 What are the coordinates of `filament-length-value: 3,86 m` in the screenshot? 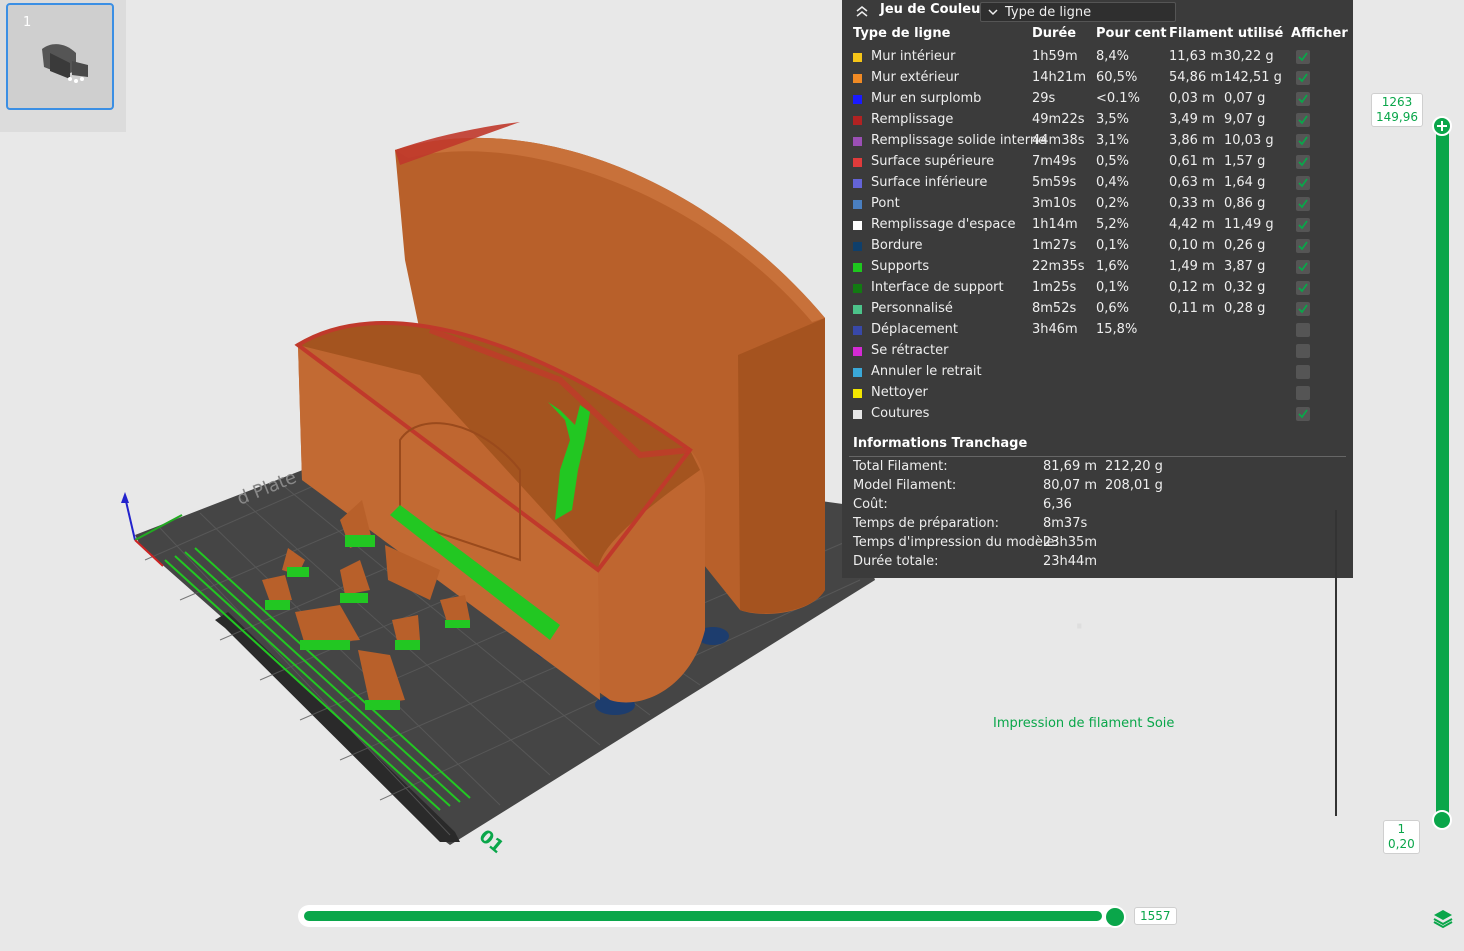 It's located at (1192, 140).